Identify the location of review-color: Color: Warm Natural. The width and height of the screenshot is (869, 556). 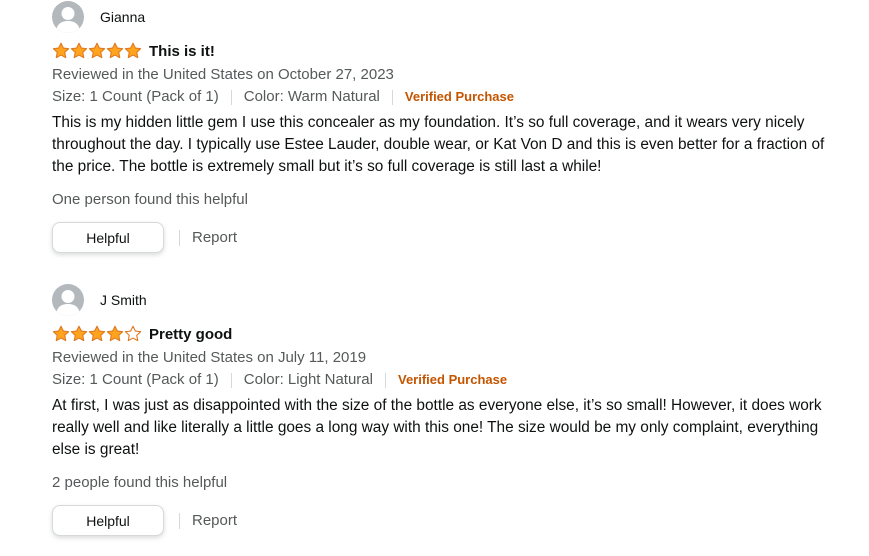
(311, 96).